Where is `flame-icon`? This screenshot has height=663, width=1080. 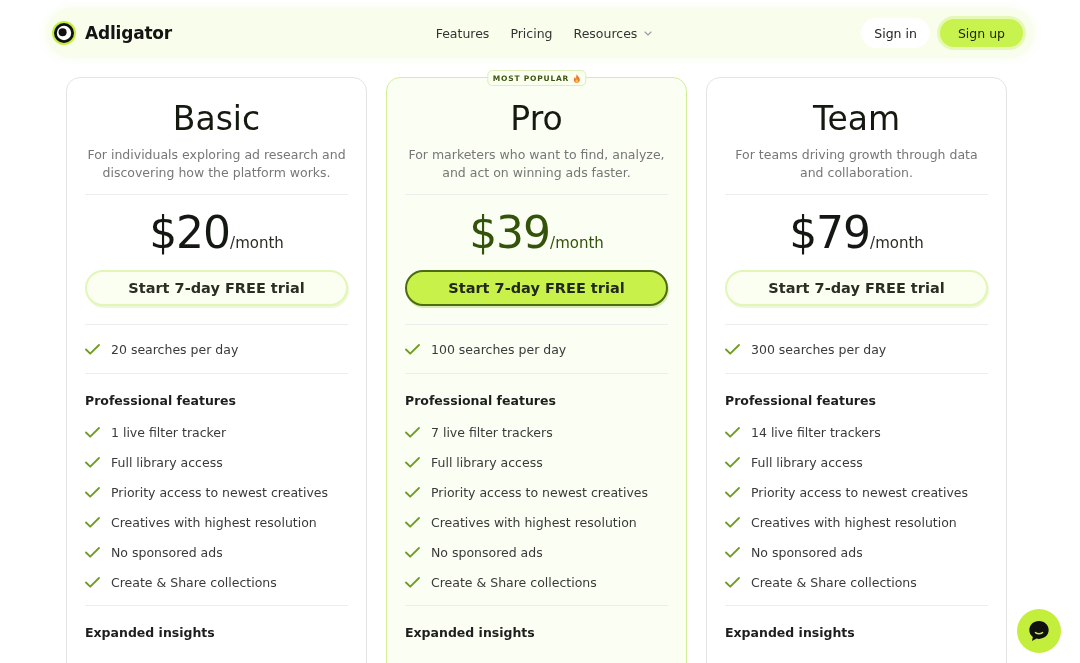
flame-icon is located at coordinates (577, 78).